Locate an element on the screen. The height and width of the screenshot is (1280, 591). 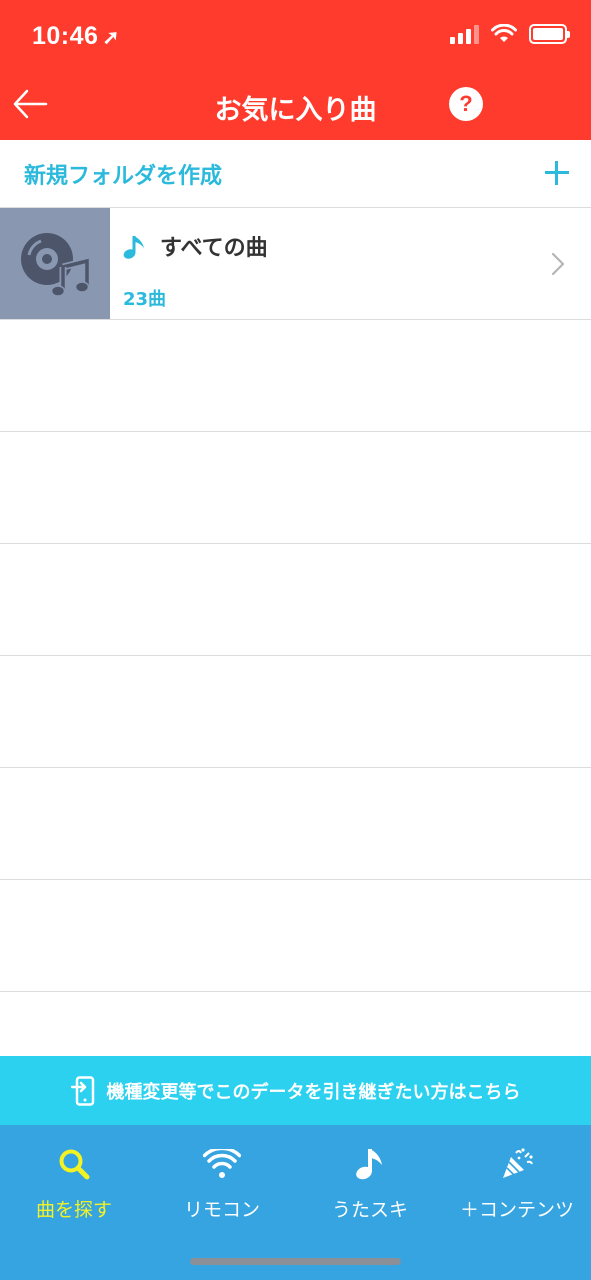
transfer-banner-label: 機種変更等でこのデータを引き継ぎたい方はこちら is located at coordinates (313, 1092).